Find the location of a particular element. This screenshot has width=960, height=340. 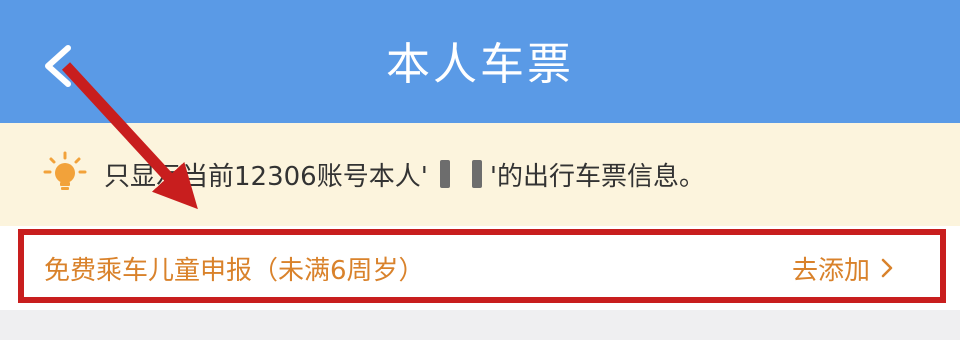

page-title: 本人车票 is located at coordinates (480, 64).